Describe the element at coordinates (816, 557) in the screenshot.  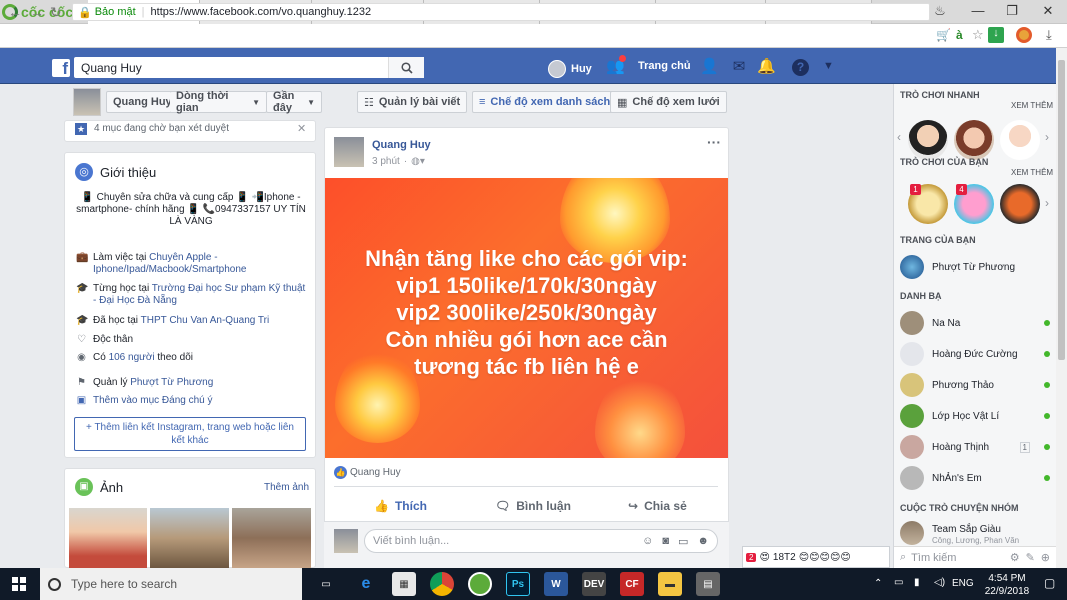
I see `chat-tab: 2 😍 18T2 😊😊😊😊😊` at that location.